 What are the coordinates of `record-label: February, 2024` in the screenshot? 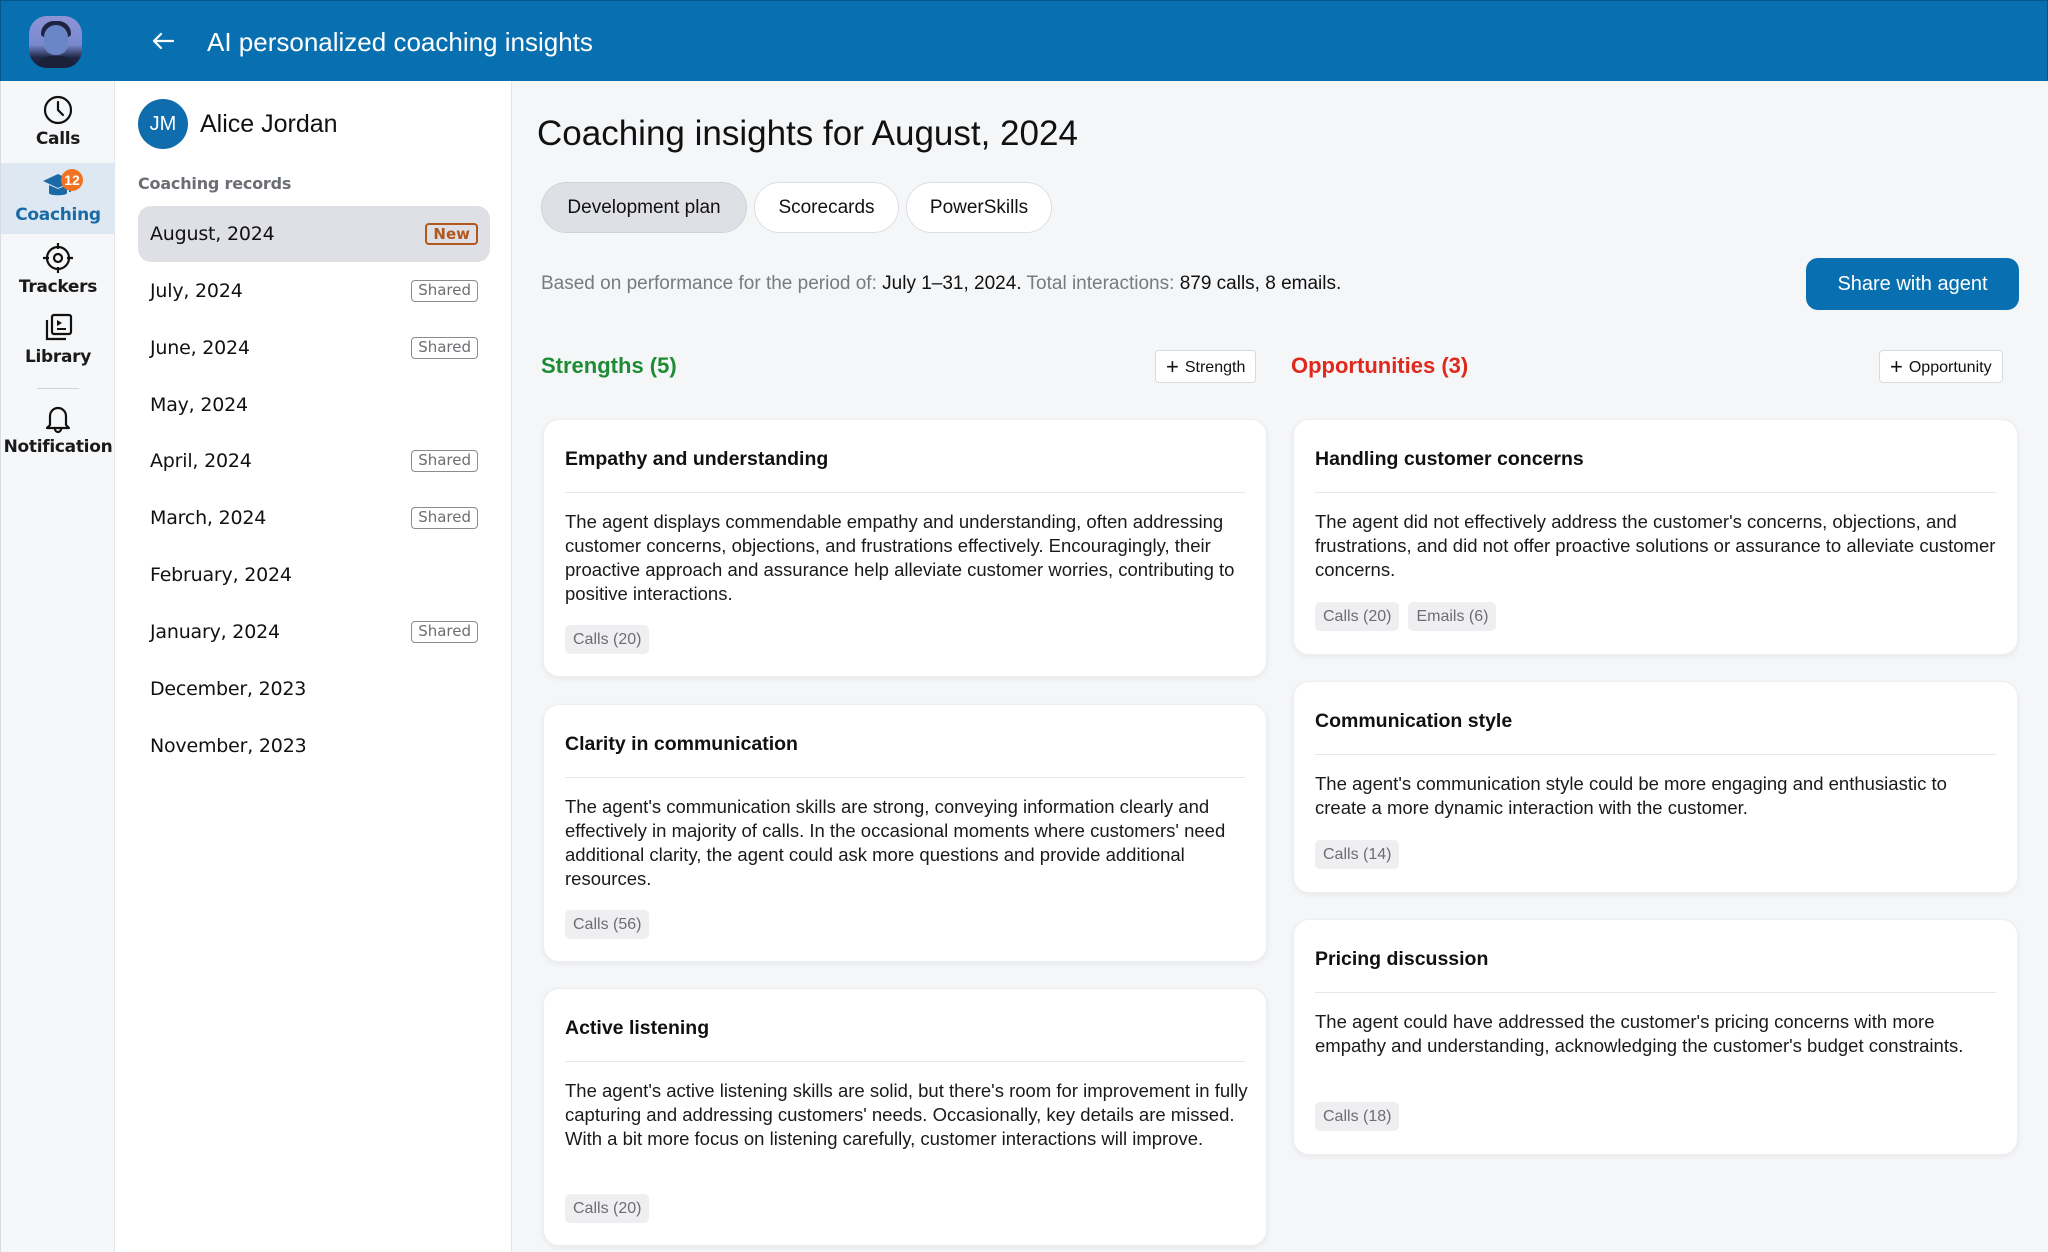 It's located at (221, 575).